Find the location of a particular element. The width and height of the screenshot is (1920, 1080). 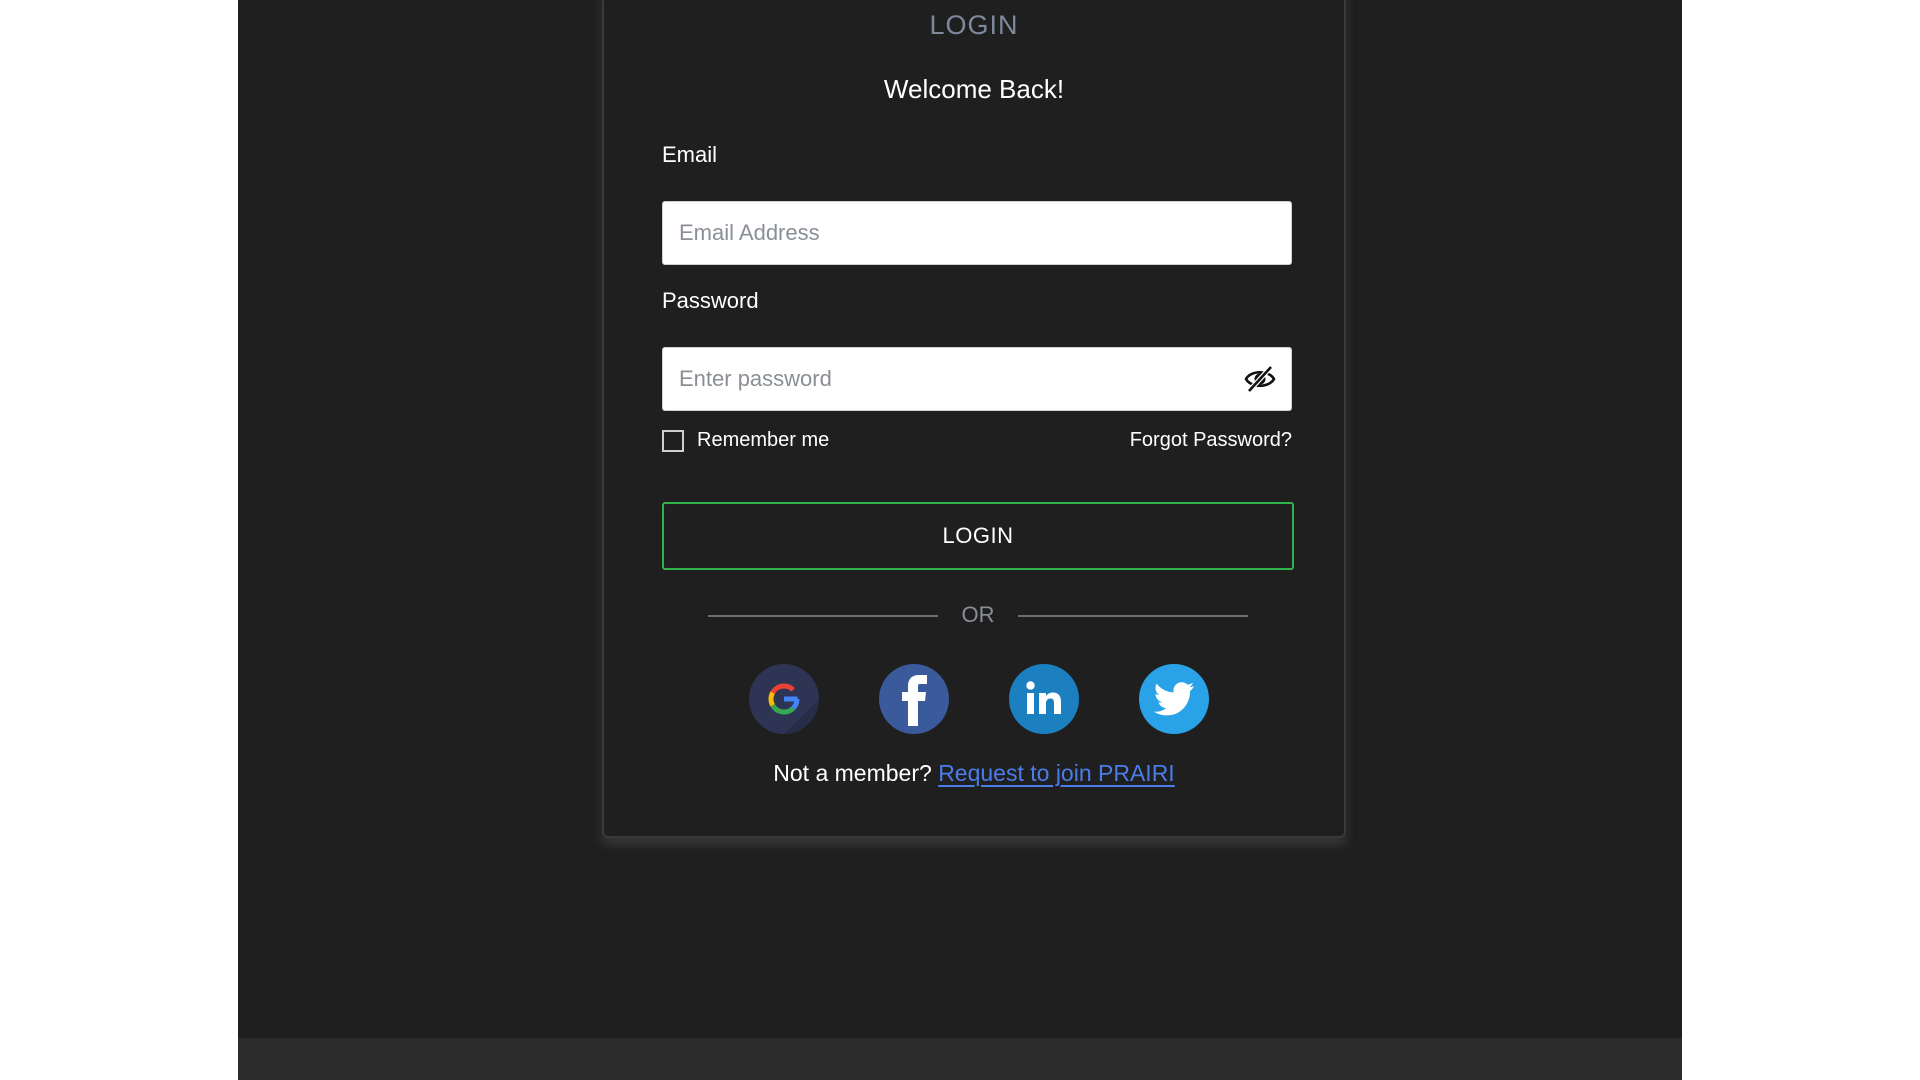

card-header: LOGIN is located at coordinates (974, 25).